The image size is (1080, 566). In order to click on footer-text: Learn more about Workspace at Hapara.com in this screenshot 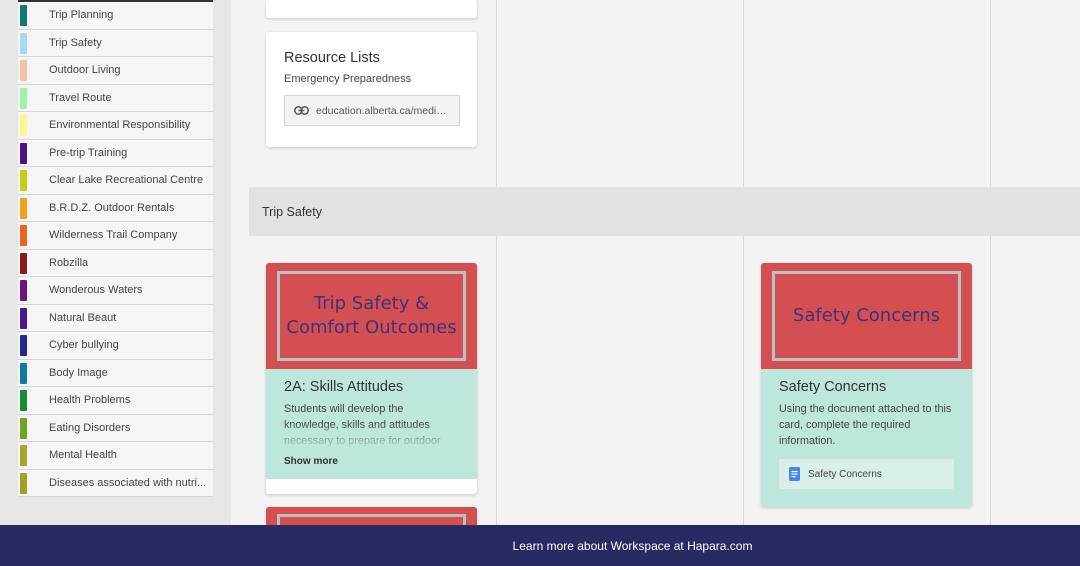, I will do `click(633, 546)`.